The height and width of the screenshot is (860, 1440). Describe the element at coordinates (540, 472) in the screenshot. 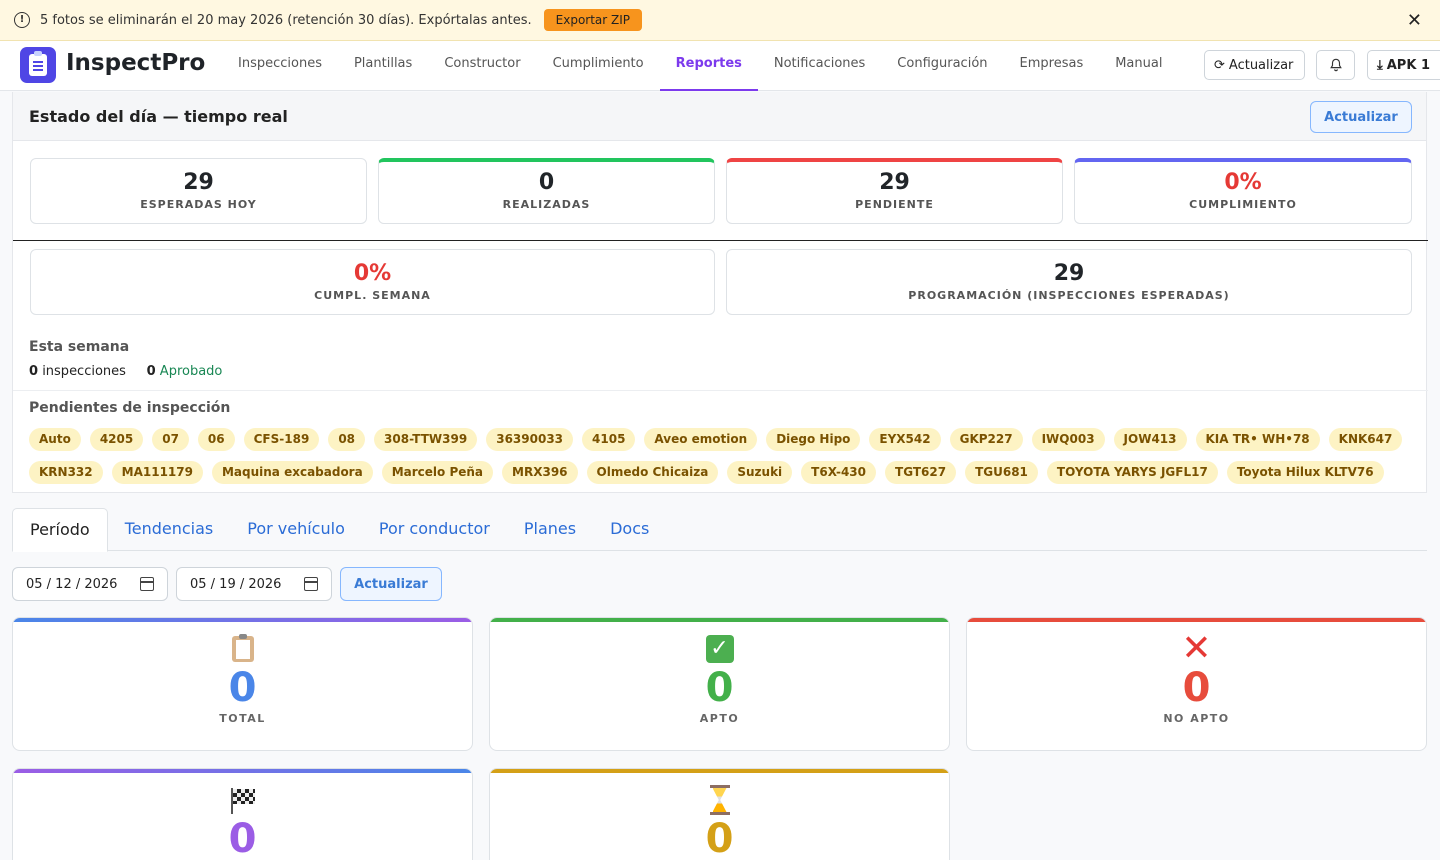

I see `pending-chip: MRX396` at that location.